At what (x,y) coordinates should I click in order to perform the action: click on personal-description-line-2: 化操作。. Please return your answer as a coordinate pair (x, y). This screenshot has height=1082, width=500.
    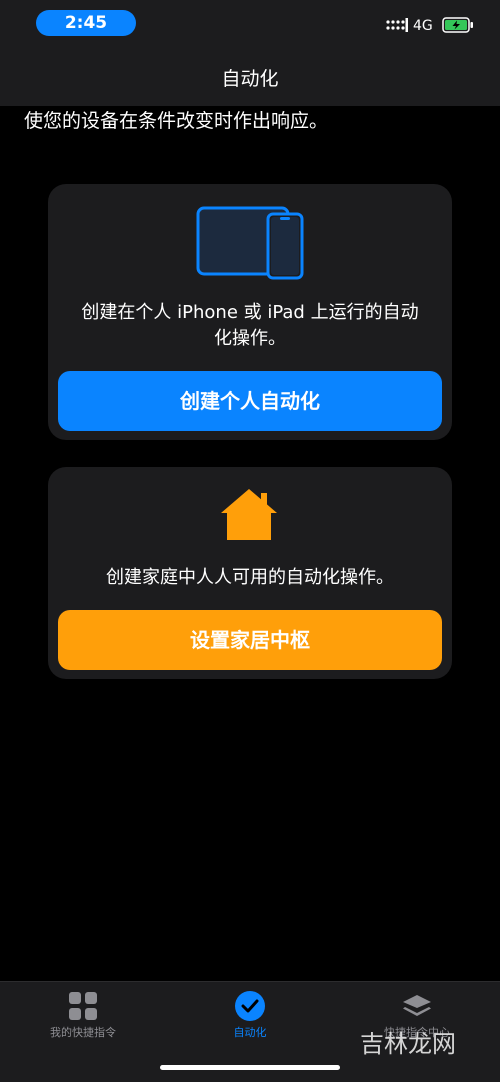
    Looking at the image, I should click on (250, 338).